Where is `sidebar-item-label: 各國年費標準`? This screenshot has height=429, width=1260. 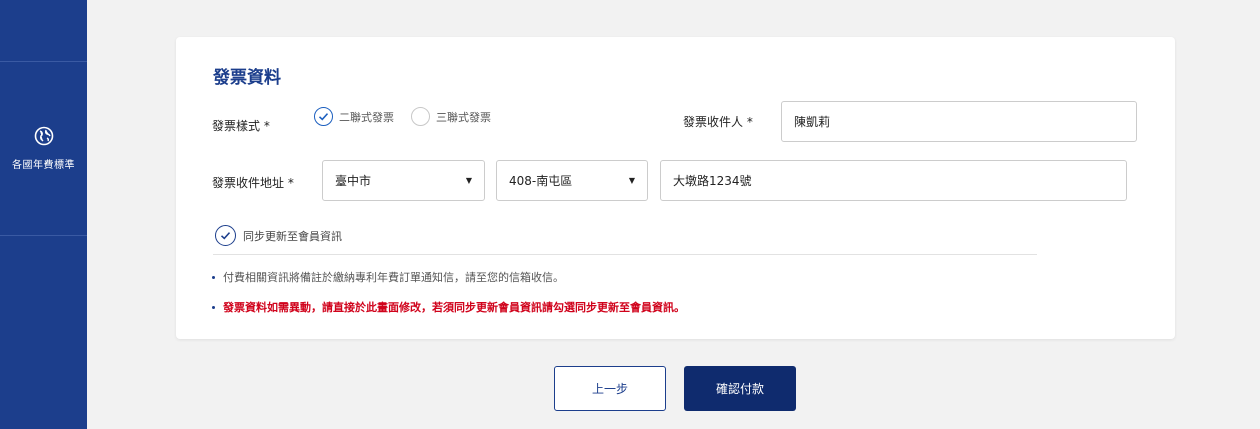
sidebar-item-label: 各國年費標準 is located at coordinates (43, 165).